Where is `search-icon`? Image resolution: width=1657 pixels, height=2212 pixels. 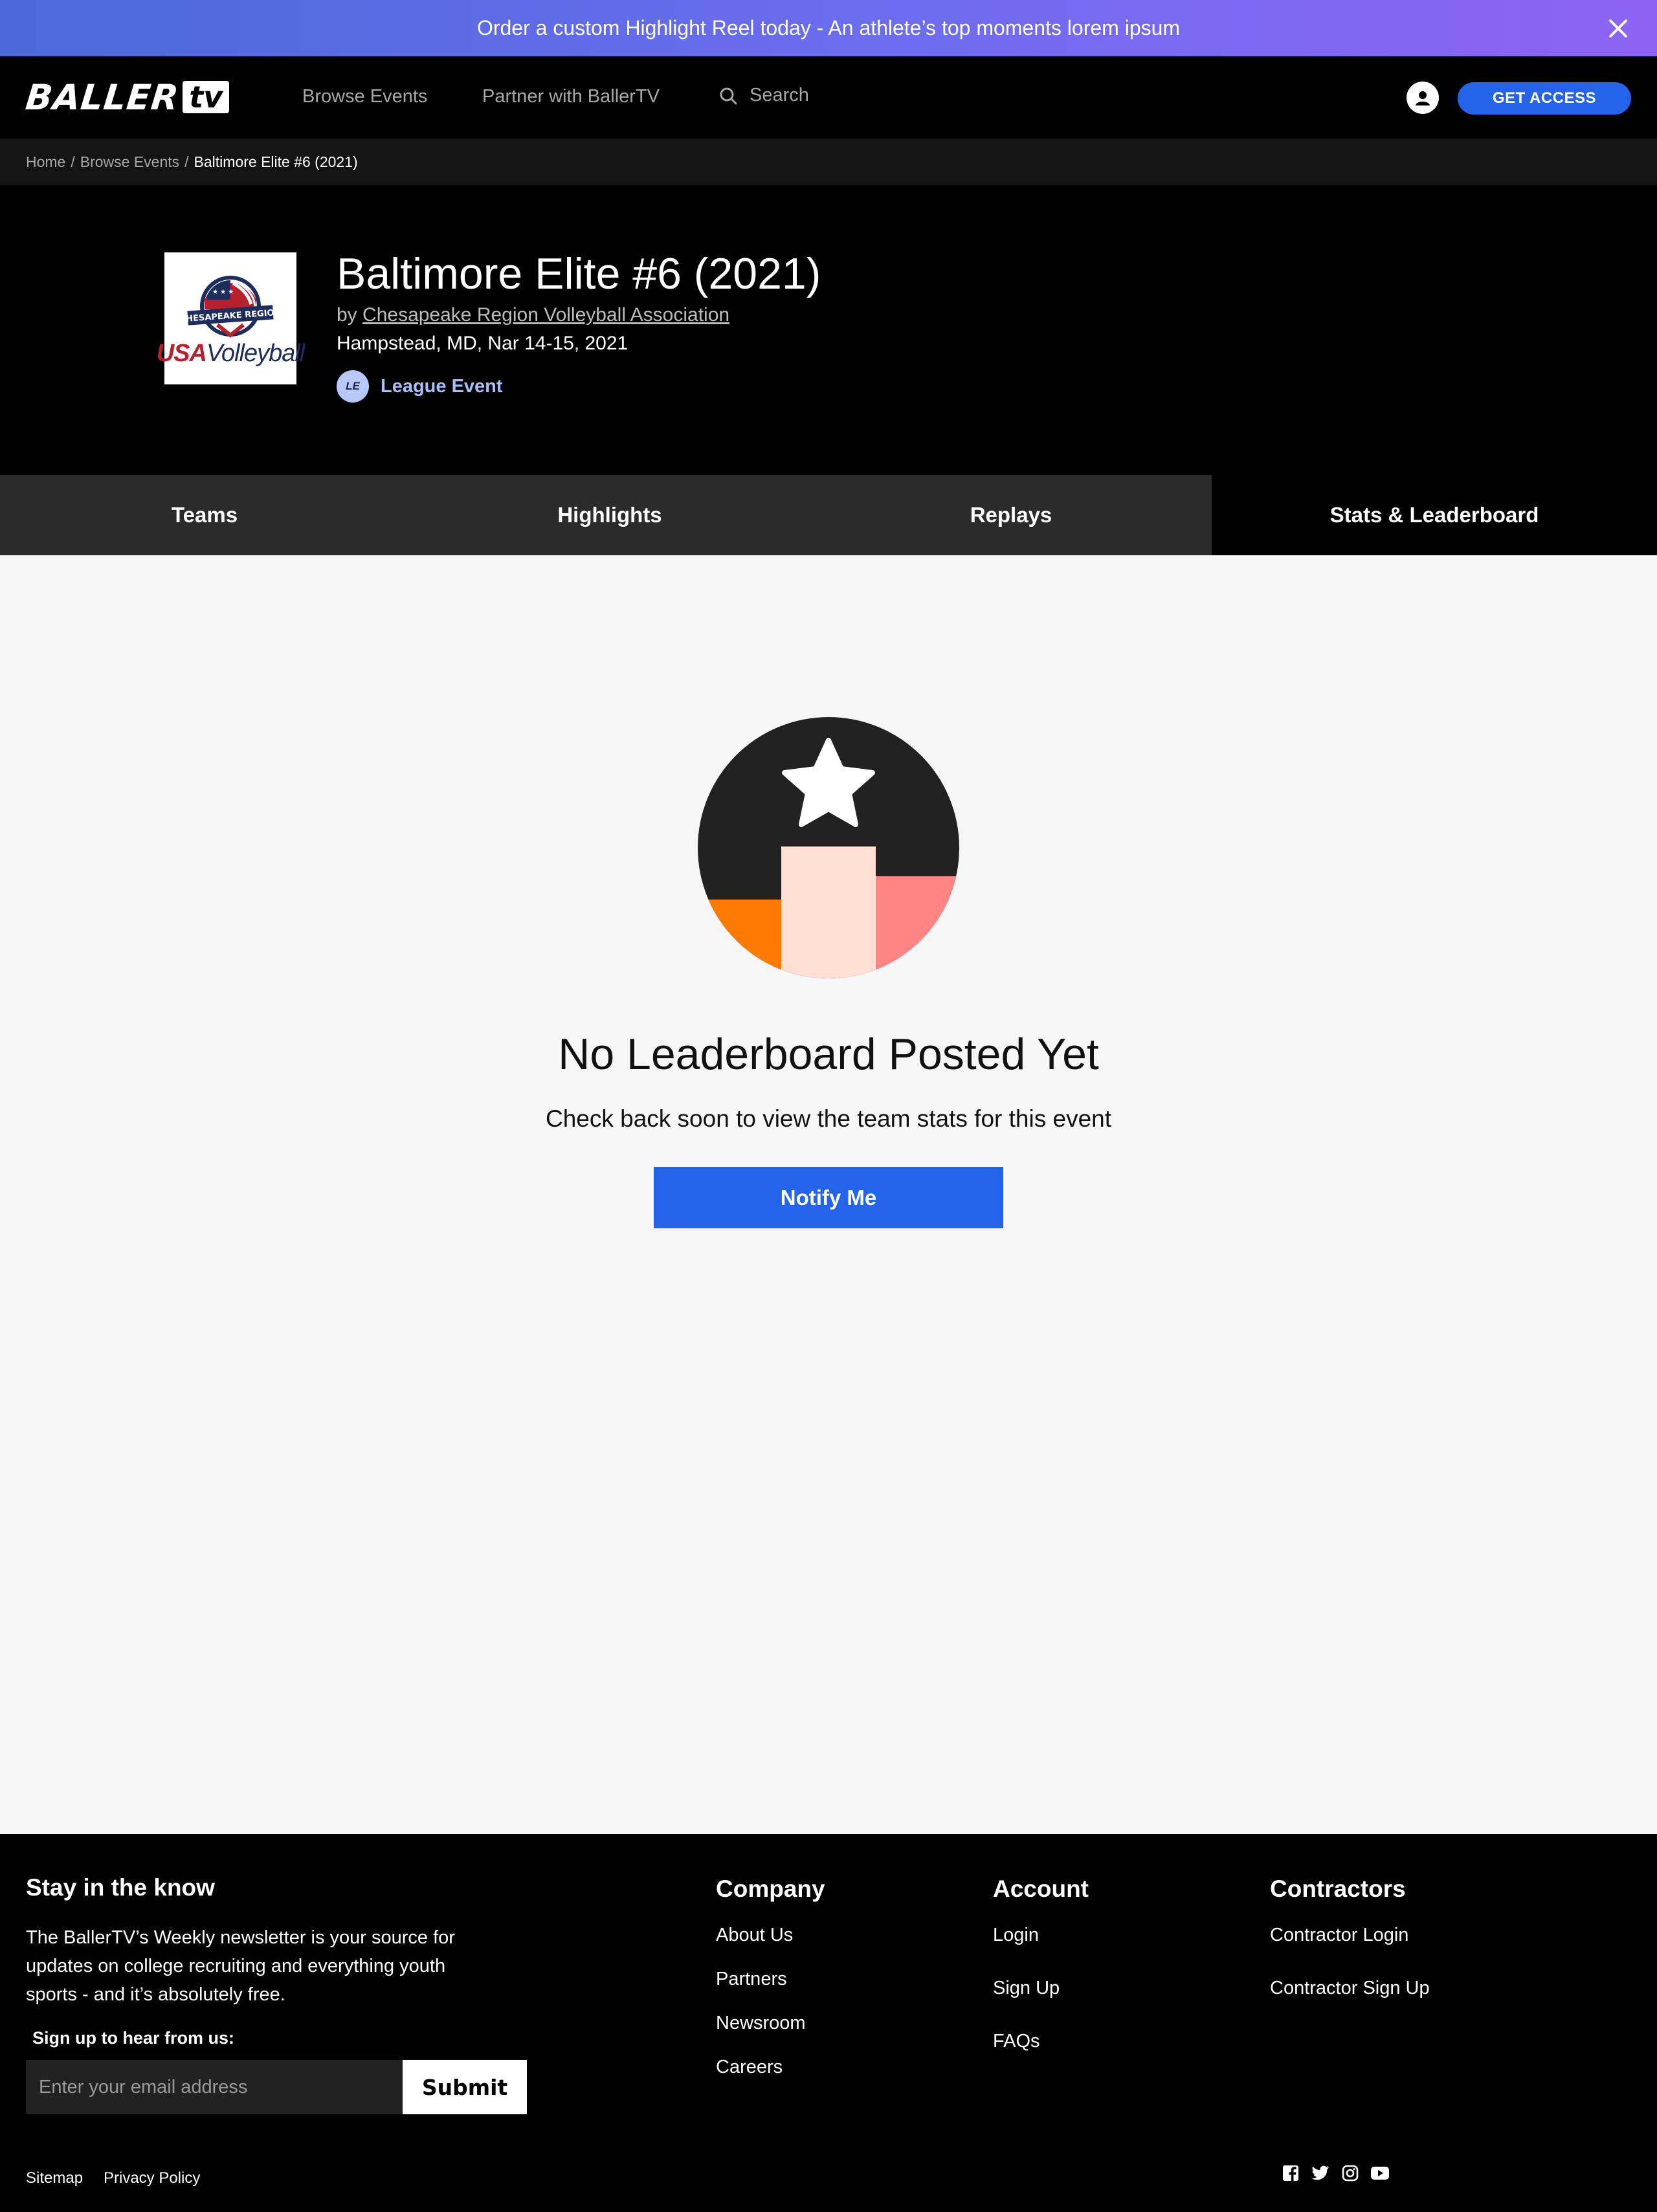 search-icon is located at coordinates (728, 95).